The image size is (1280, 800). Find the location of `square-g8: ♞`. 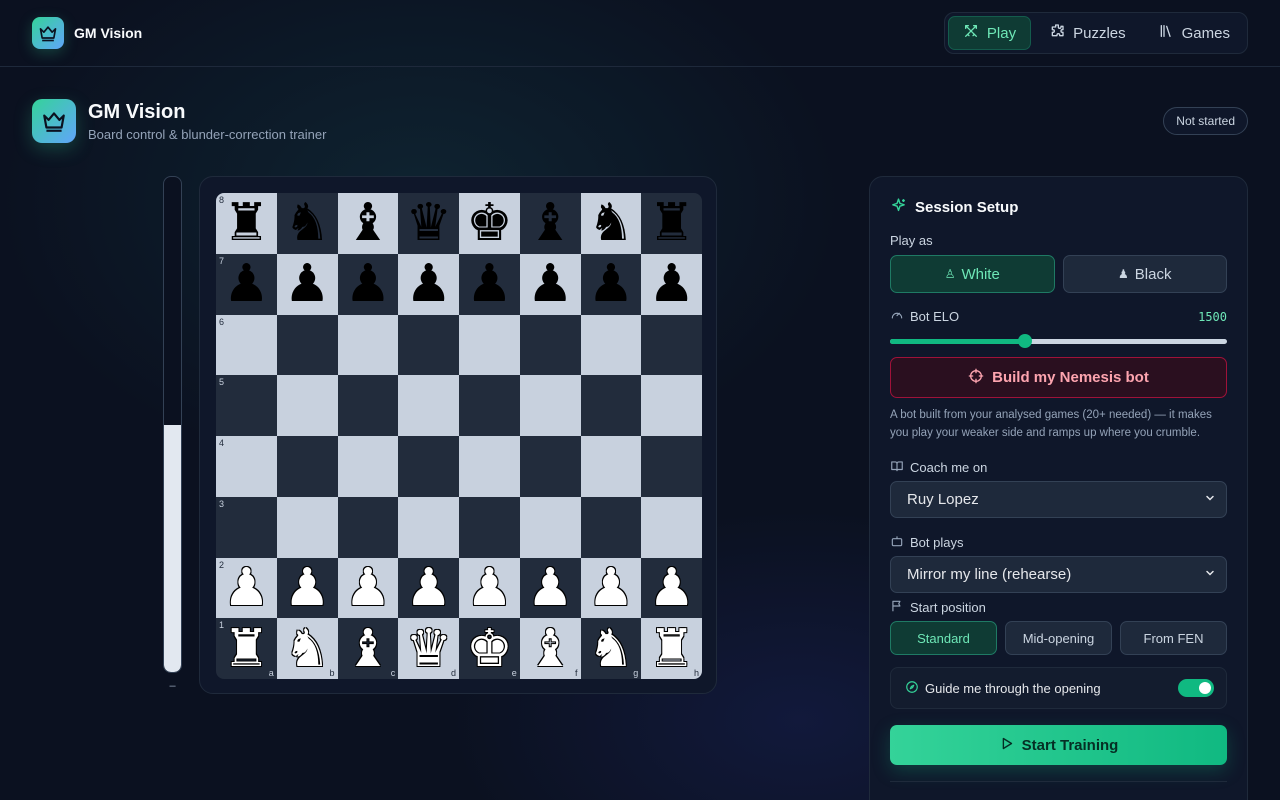

square-g8: ♞ is located at coordinates (611, 223).